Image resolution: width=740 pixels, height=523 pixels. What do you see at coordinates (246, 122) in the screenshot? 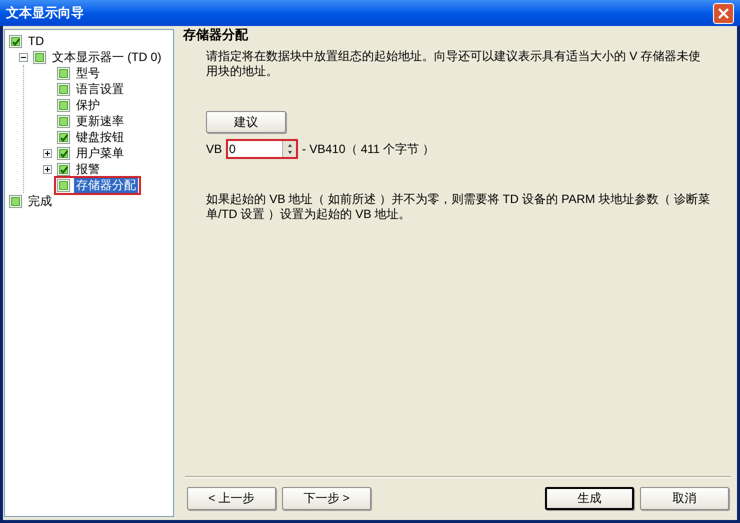
I see `suggest-button: 建议` at bounding box center [246, 122].